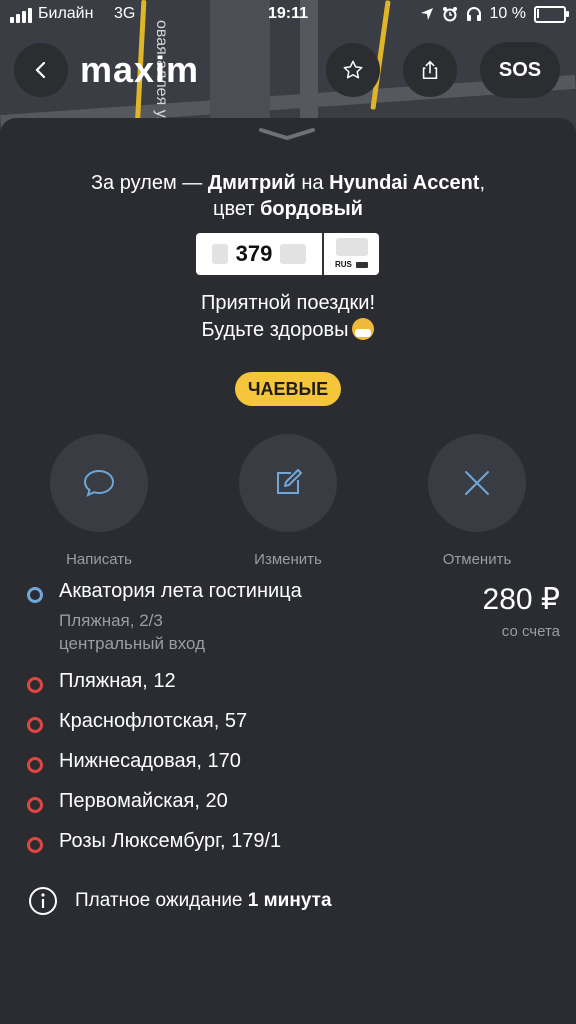 Image resolution: width=576 pixels, height=1024 pixels. I want to click on paid-waiting-info: Платное ожидание 1 минута, so click(180, 901).